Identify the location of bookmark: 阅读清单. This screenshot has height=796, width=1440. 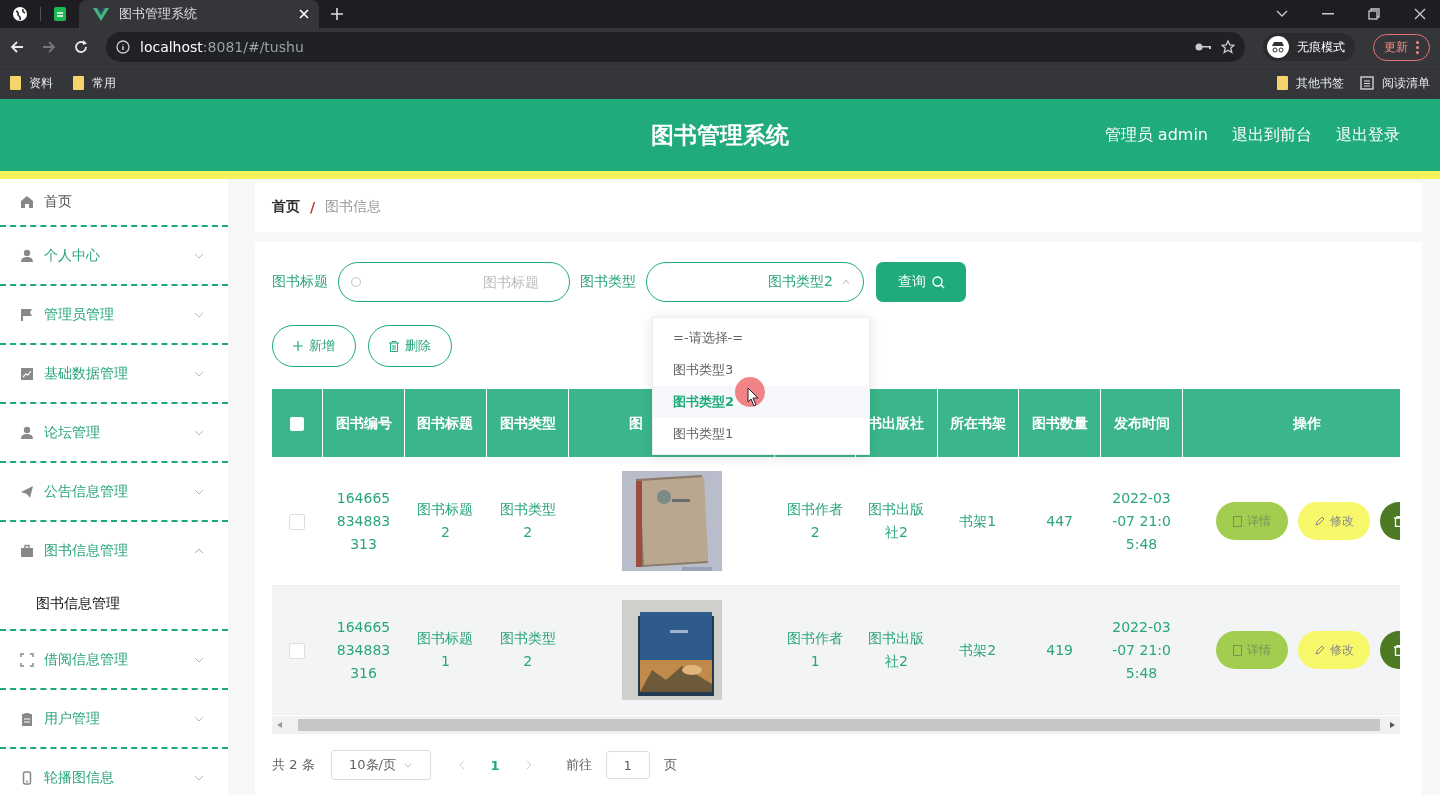
(1395, 83).